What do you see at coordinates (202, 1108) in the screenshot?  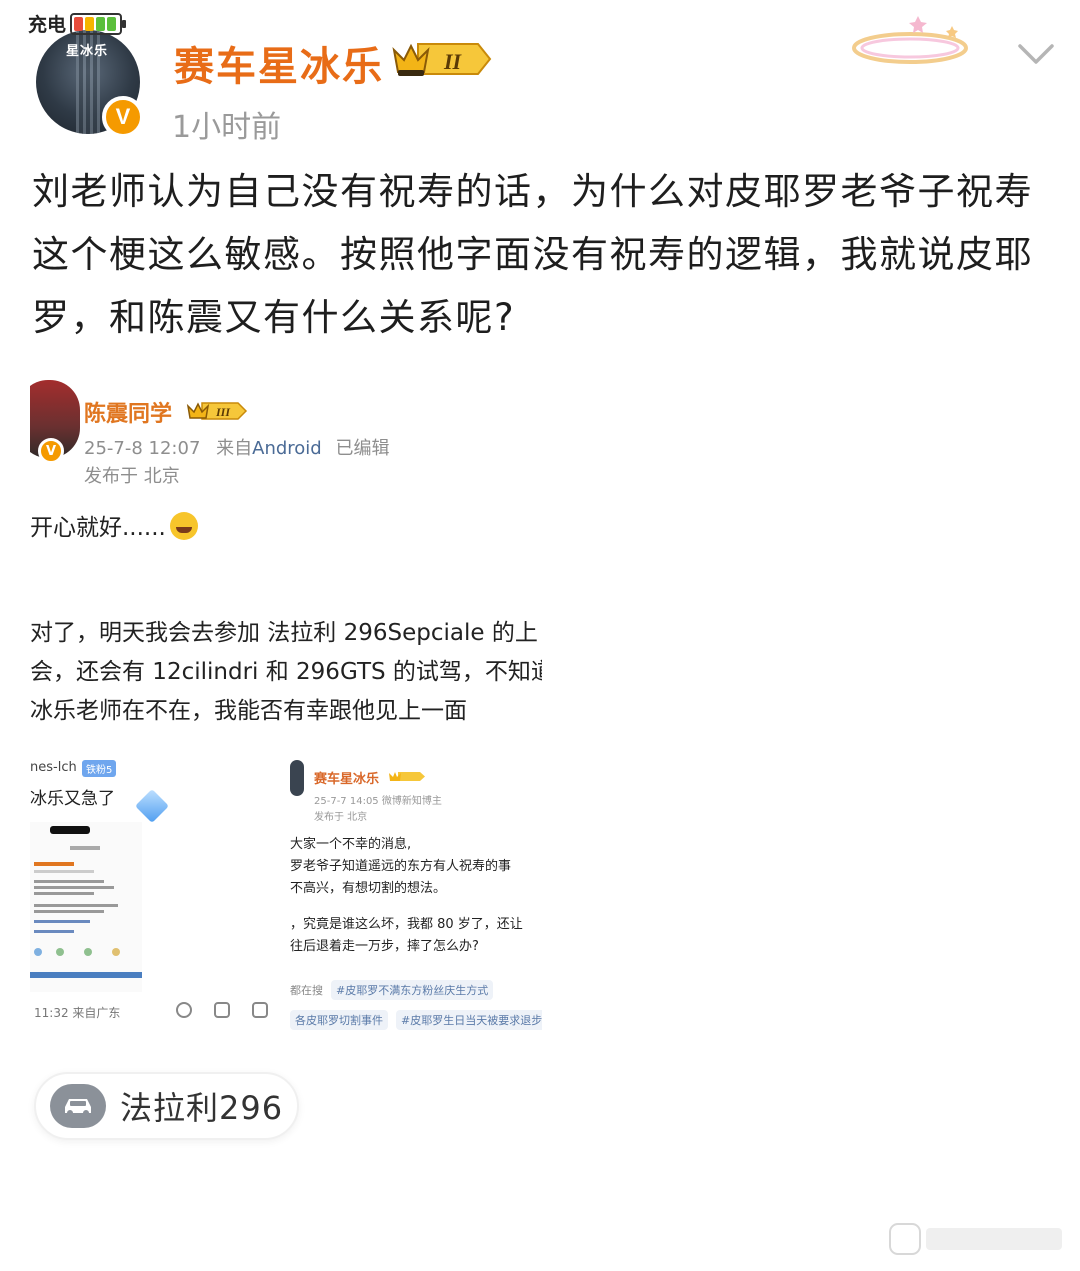 I see `topic-label: 法拉利296` at bounding box center [202, 1108].